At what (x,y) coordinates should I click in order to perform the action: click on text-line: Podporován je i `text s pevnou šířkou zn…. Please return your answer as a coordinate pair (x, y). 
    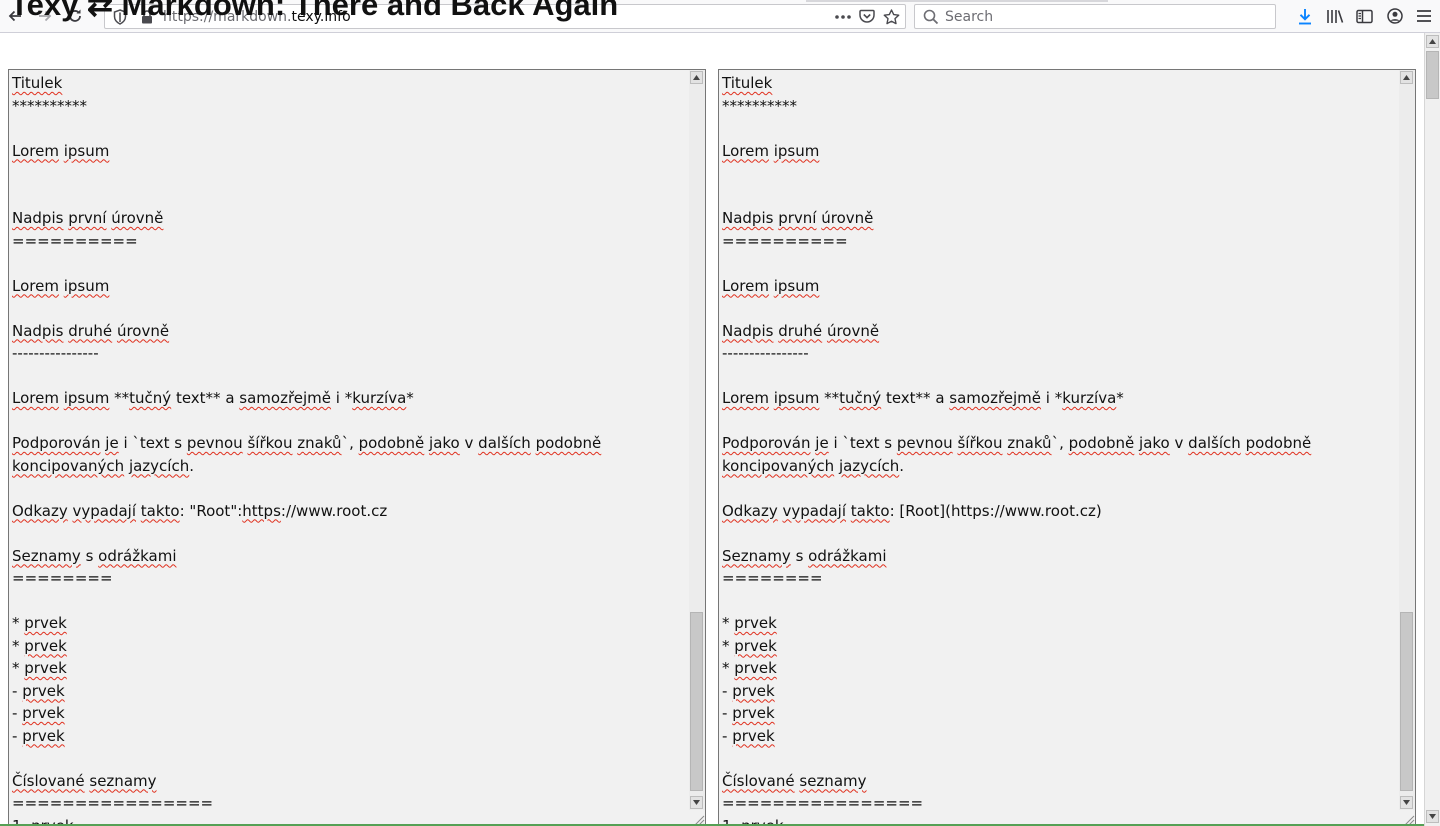
    Looking at the image, I should click on (1059, 443).